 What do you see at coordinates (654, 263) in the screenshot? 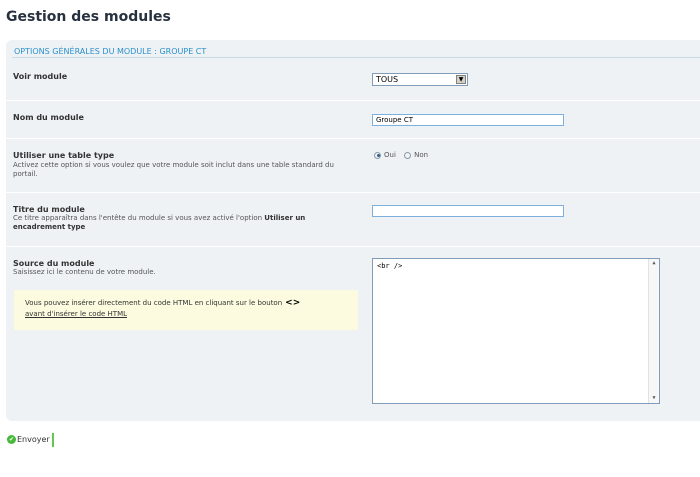
I see `scroll-up-icon: ▲` at bounding box center [654, 263].